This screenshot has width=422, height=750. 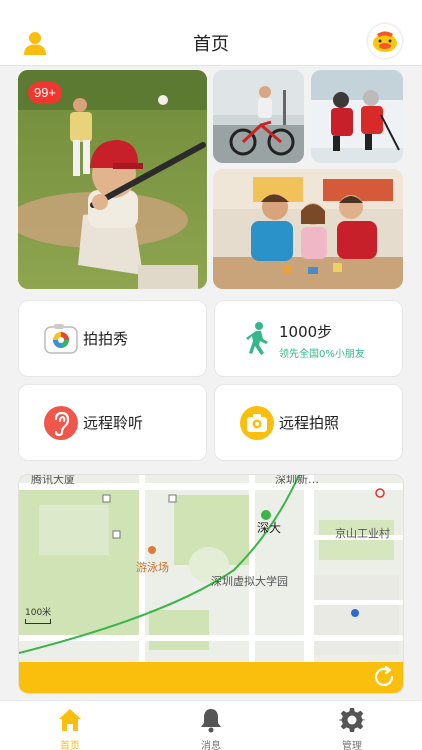 I want to click on unread-badge: 99+, so click(x=45, y=93).